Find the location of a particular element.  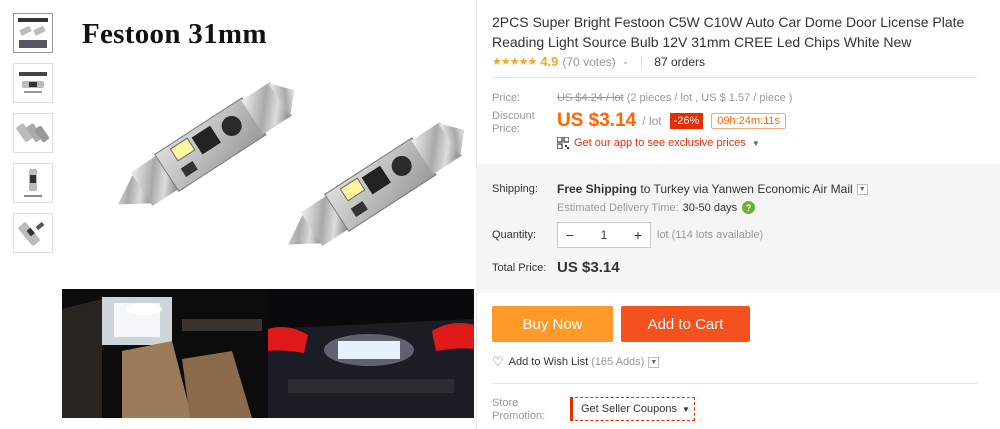

get-seller-coupons-button: Get Seller Coupons ▼ is located at coordinates (632, 409).